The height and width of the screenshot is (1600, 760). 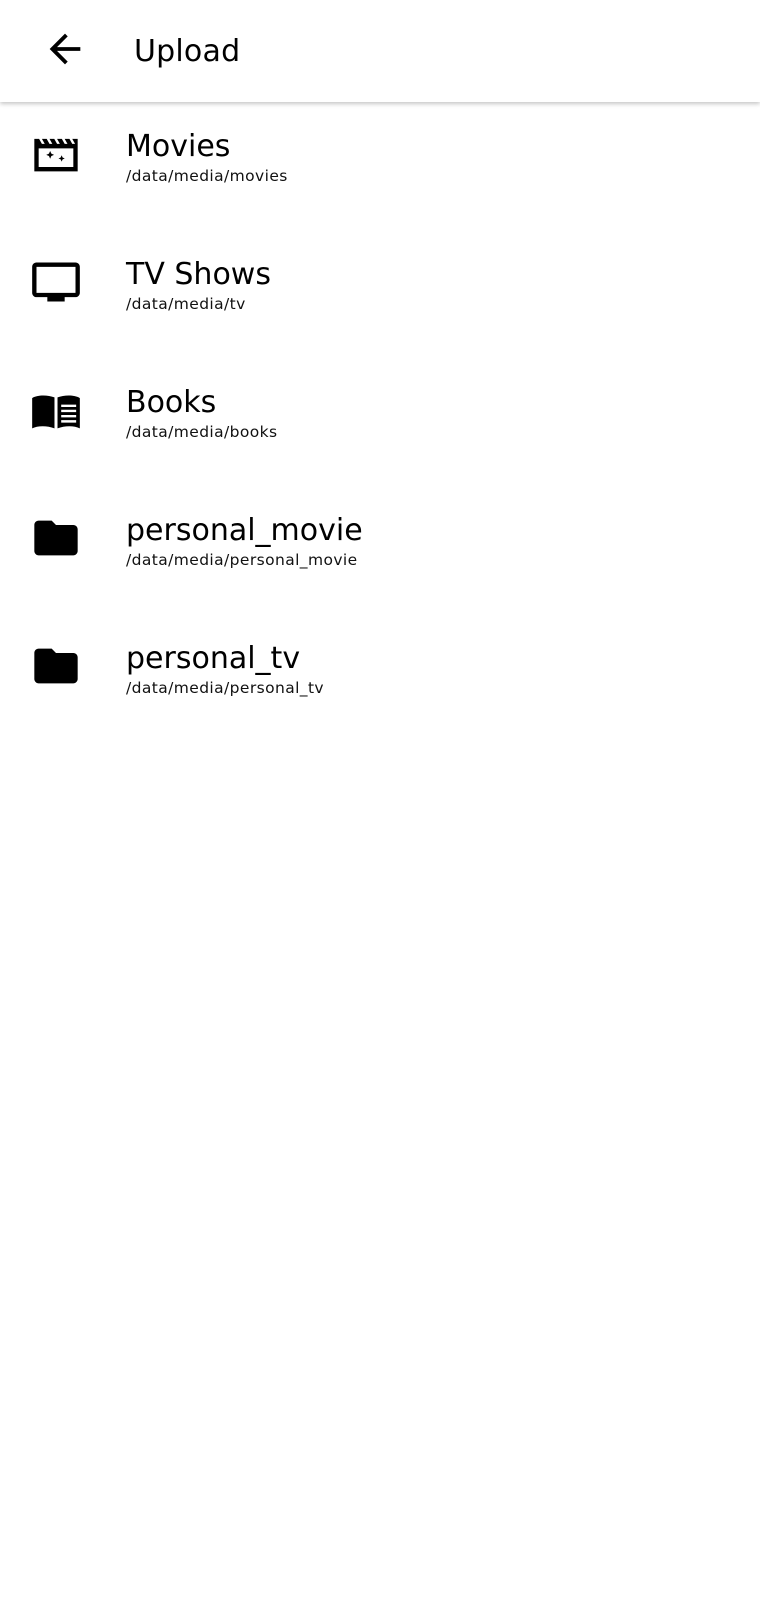 What do you see at coordinates (207, 176) in the screenshot?
I see `library-path: /data/media/movies` at bounding box center [207, 176].